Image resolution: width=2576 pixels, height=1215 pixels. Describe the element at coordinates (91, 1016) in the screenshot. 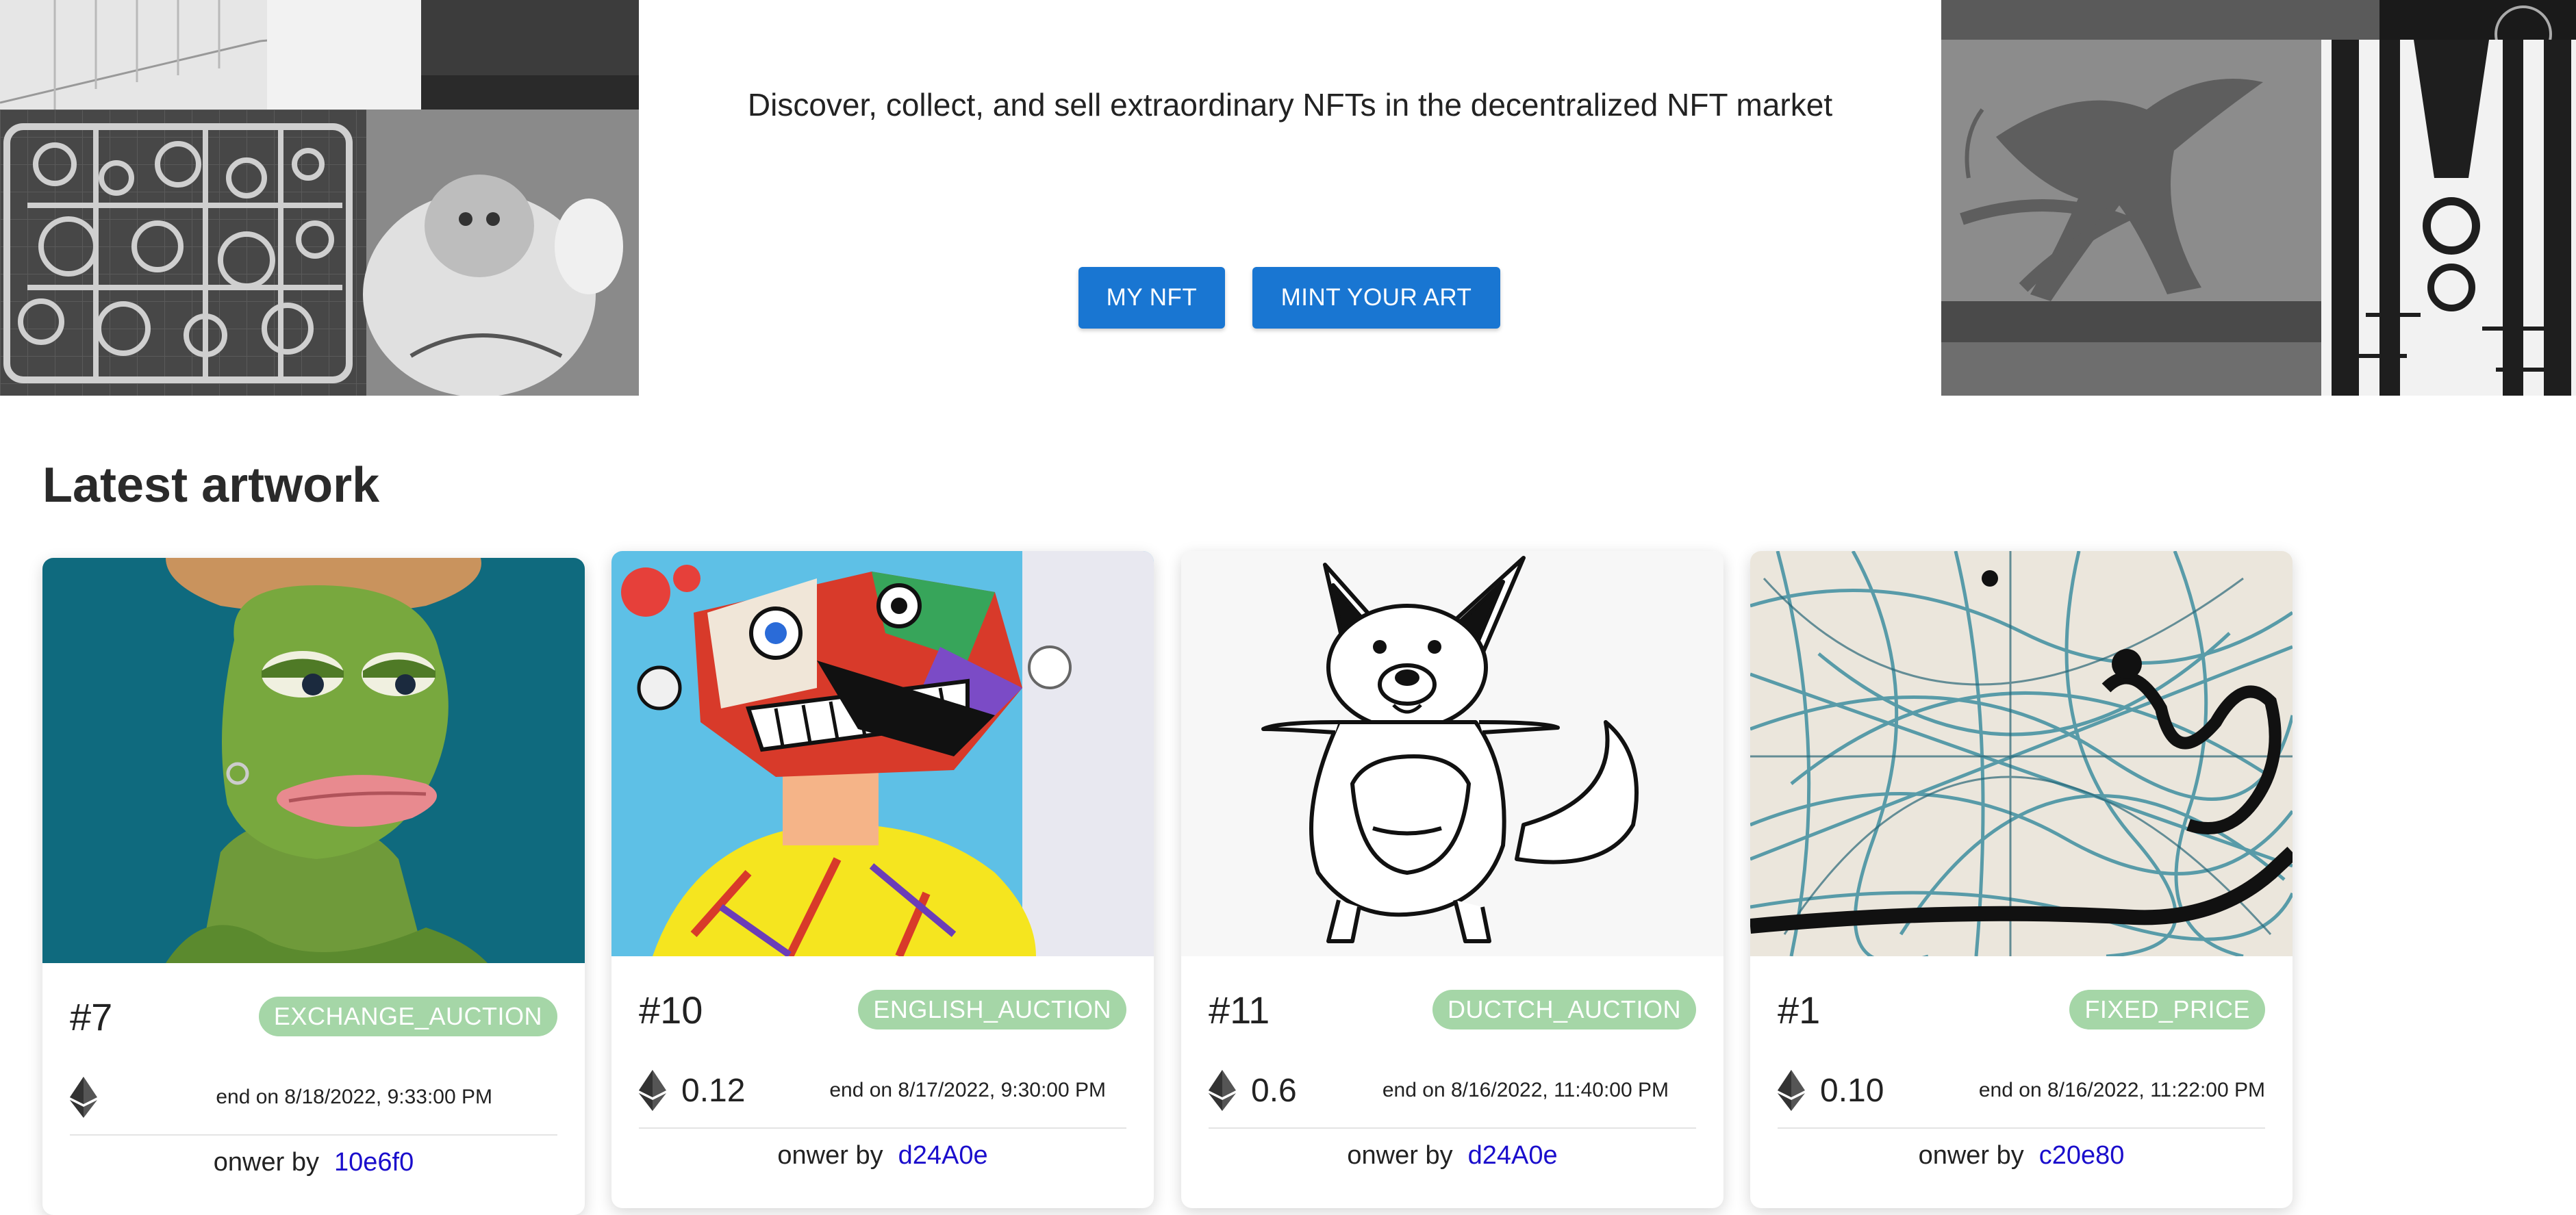

I see `token-id: #7` at that location.